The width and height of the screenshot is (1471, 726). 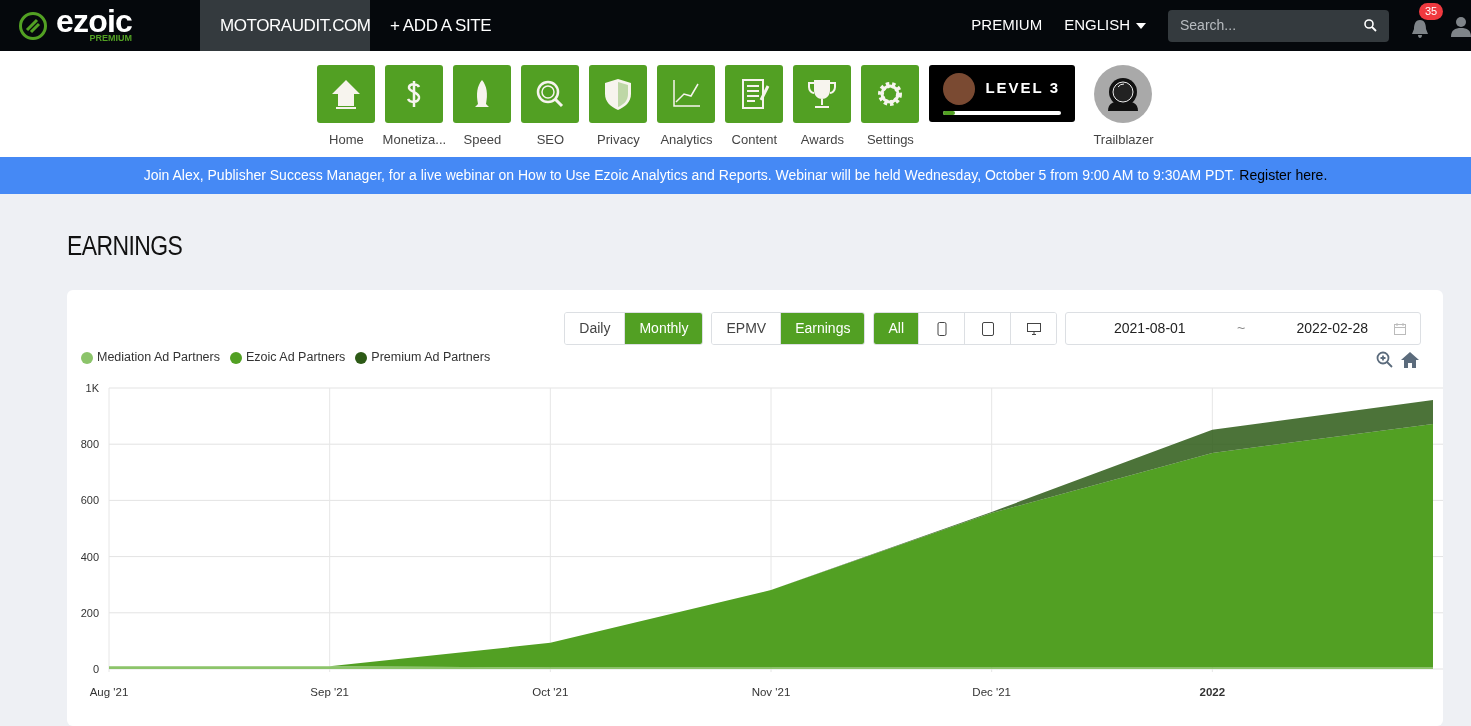 What do you see at coordinates (771, 692) in the screenshot?
I see `x-axis-label: Nov '21` at bounding box center [771, 692].